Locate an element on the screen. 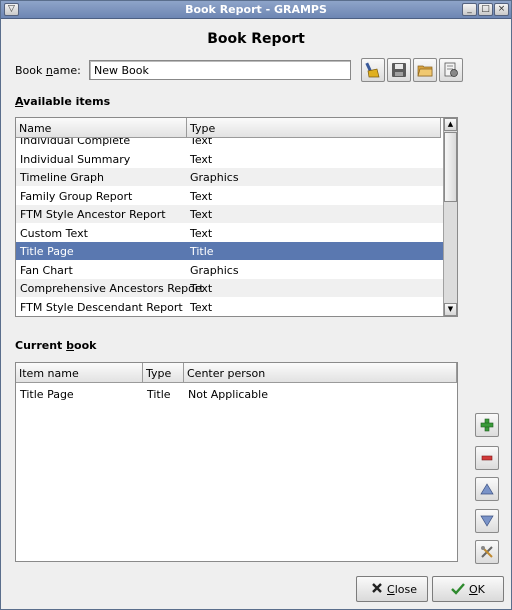 The image size is (512, 610). close-button: Close is located at coordinates (392, 589).